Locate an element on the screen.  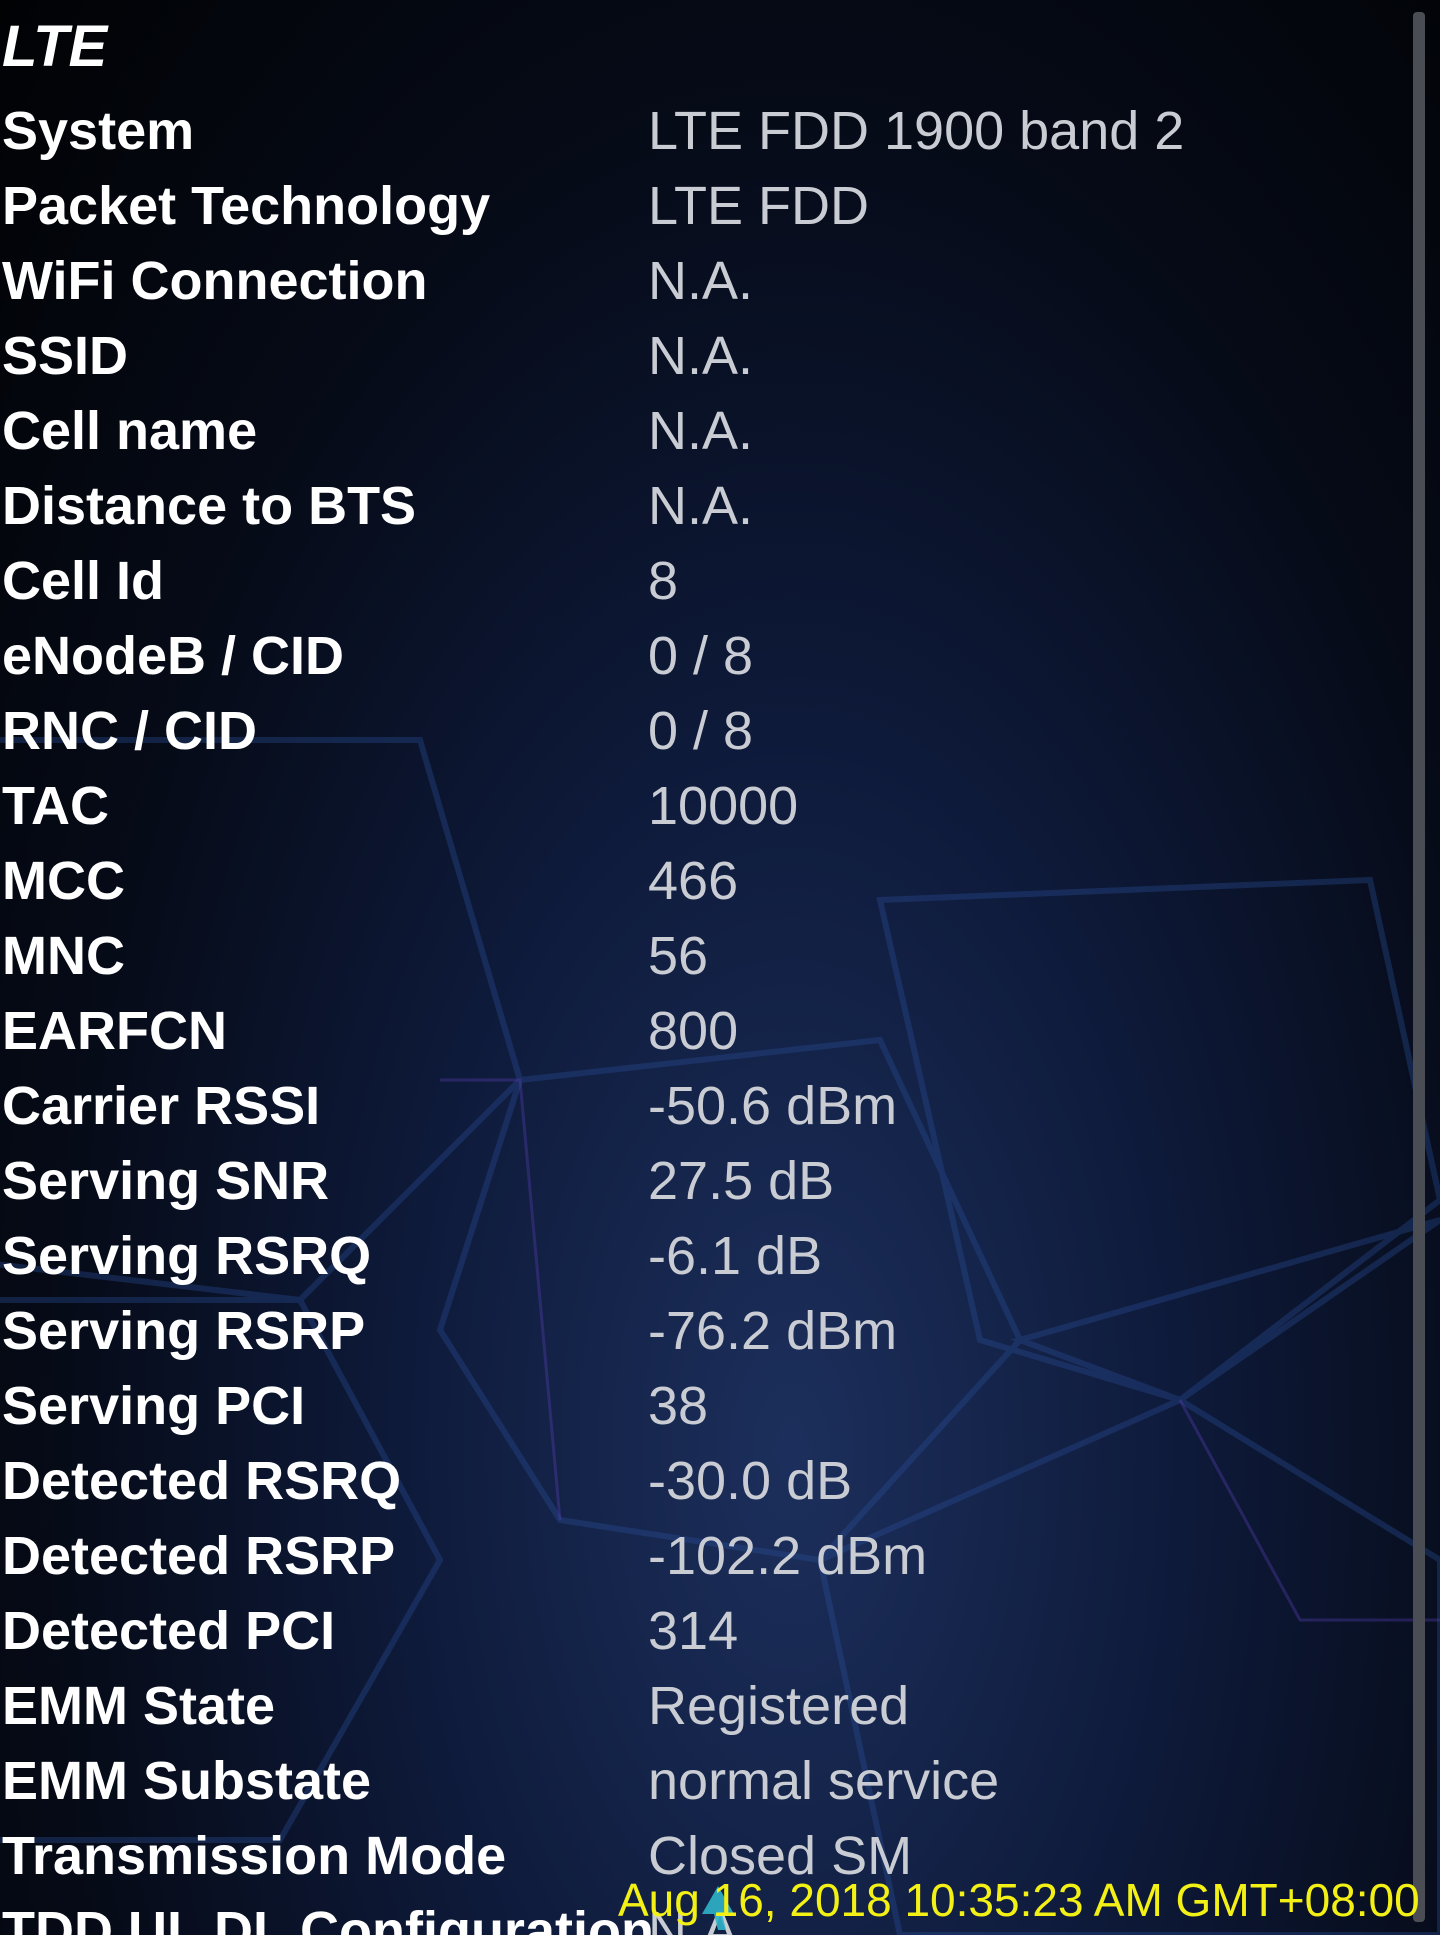
row-label: MCC is located at coordinates (63, 881).